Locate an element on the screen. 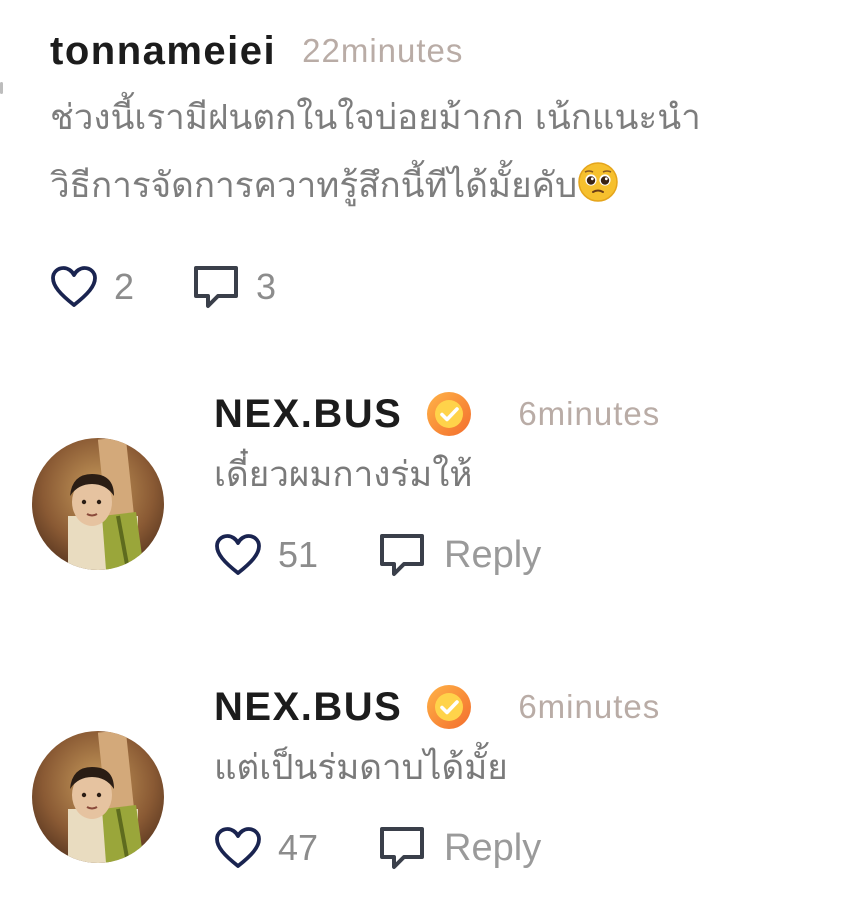 The height and width of the screenshot is (909, 864). reply-count: 3 is located at coordinates (266, 286).